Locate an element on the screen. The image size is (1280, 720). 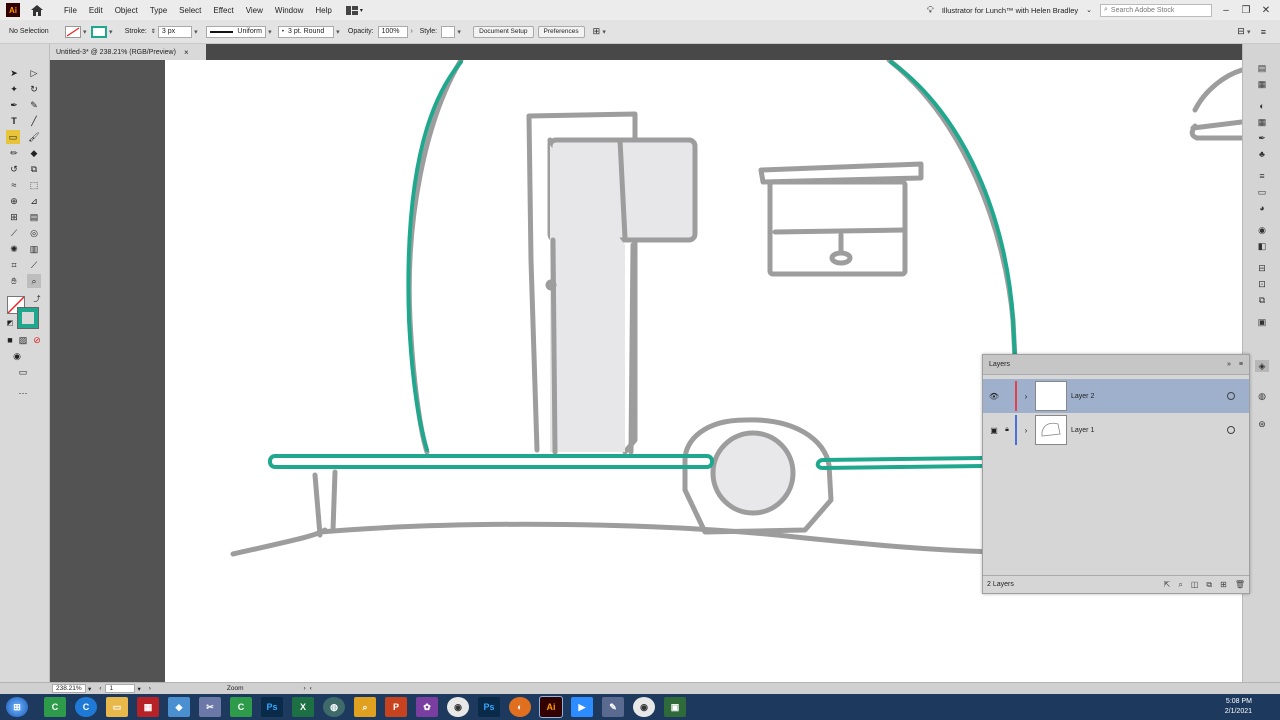
type-tool-icon: T is located at coordinates (14, 121).